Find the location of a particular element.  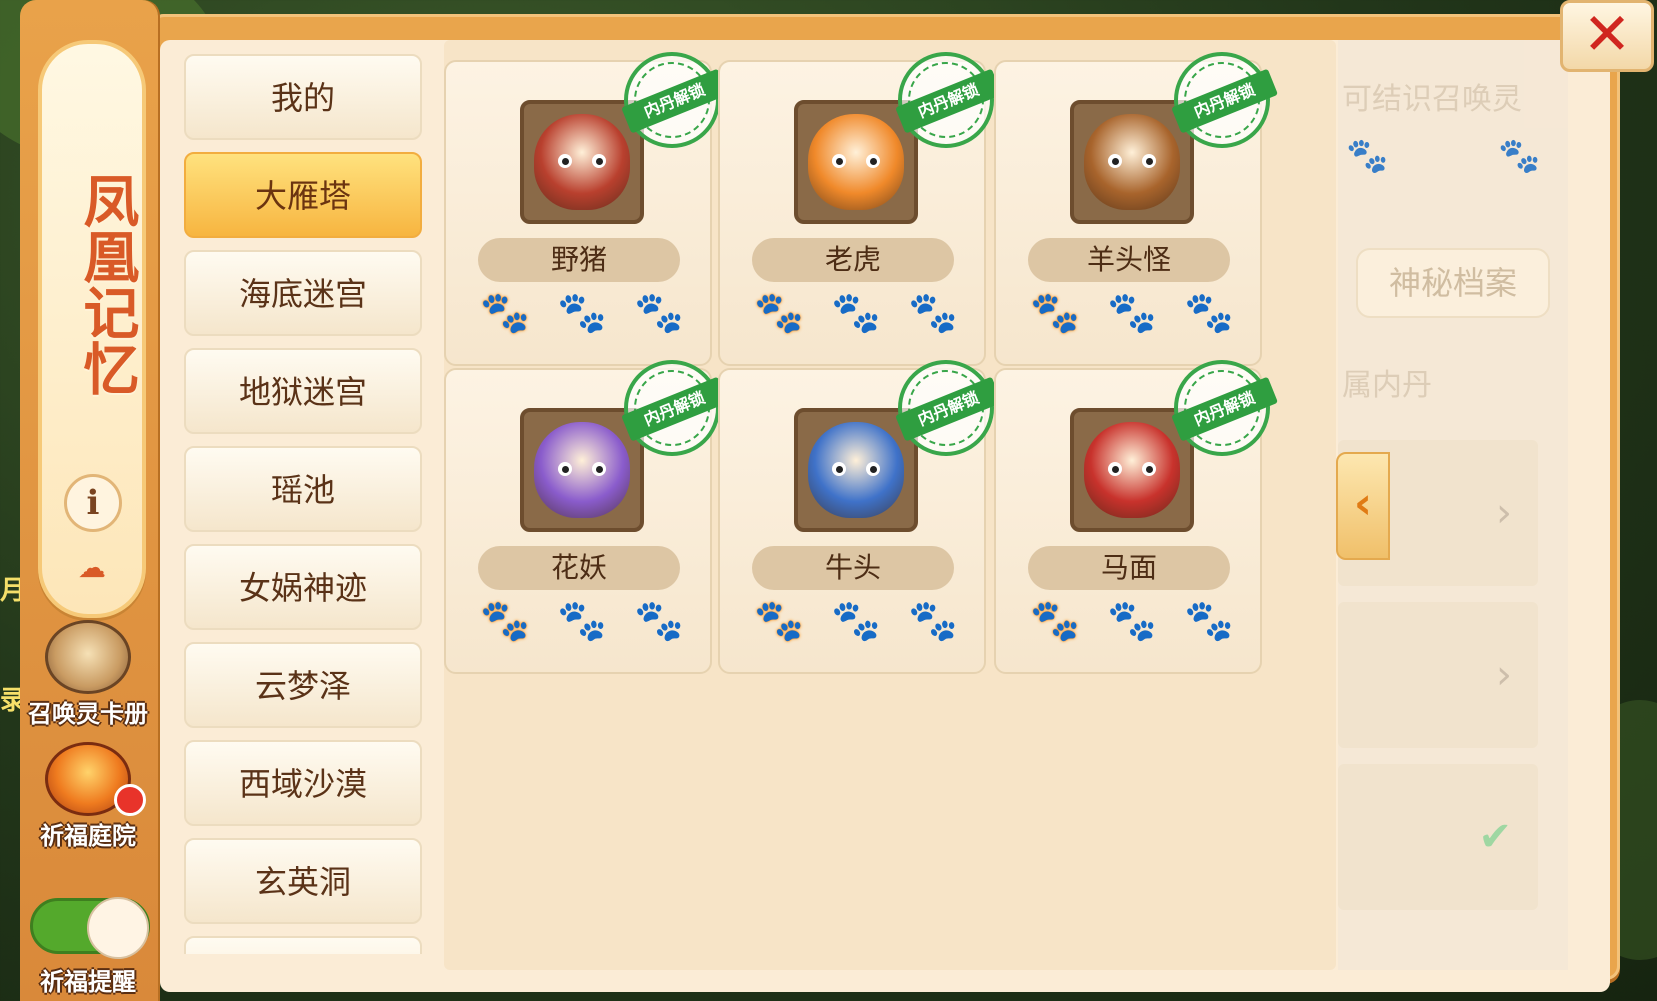

hint-text: 可结识召唤灵 is located at coordinates (1432, 99).